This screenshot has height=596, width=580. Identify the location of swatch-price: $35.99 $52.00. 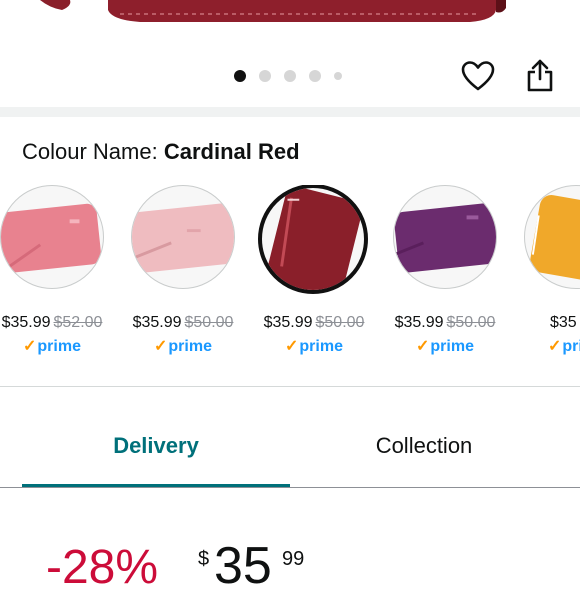
(52, 322).